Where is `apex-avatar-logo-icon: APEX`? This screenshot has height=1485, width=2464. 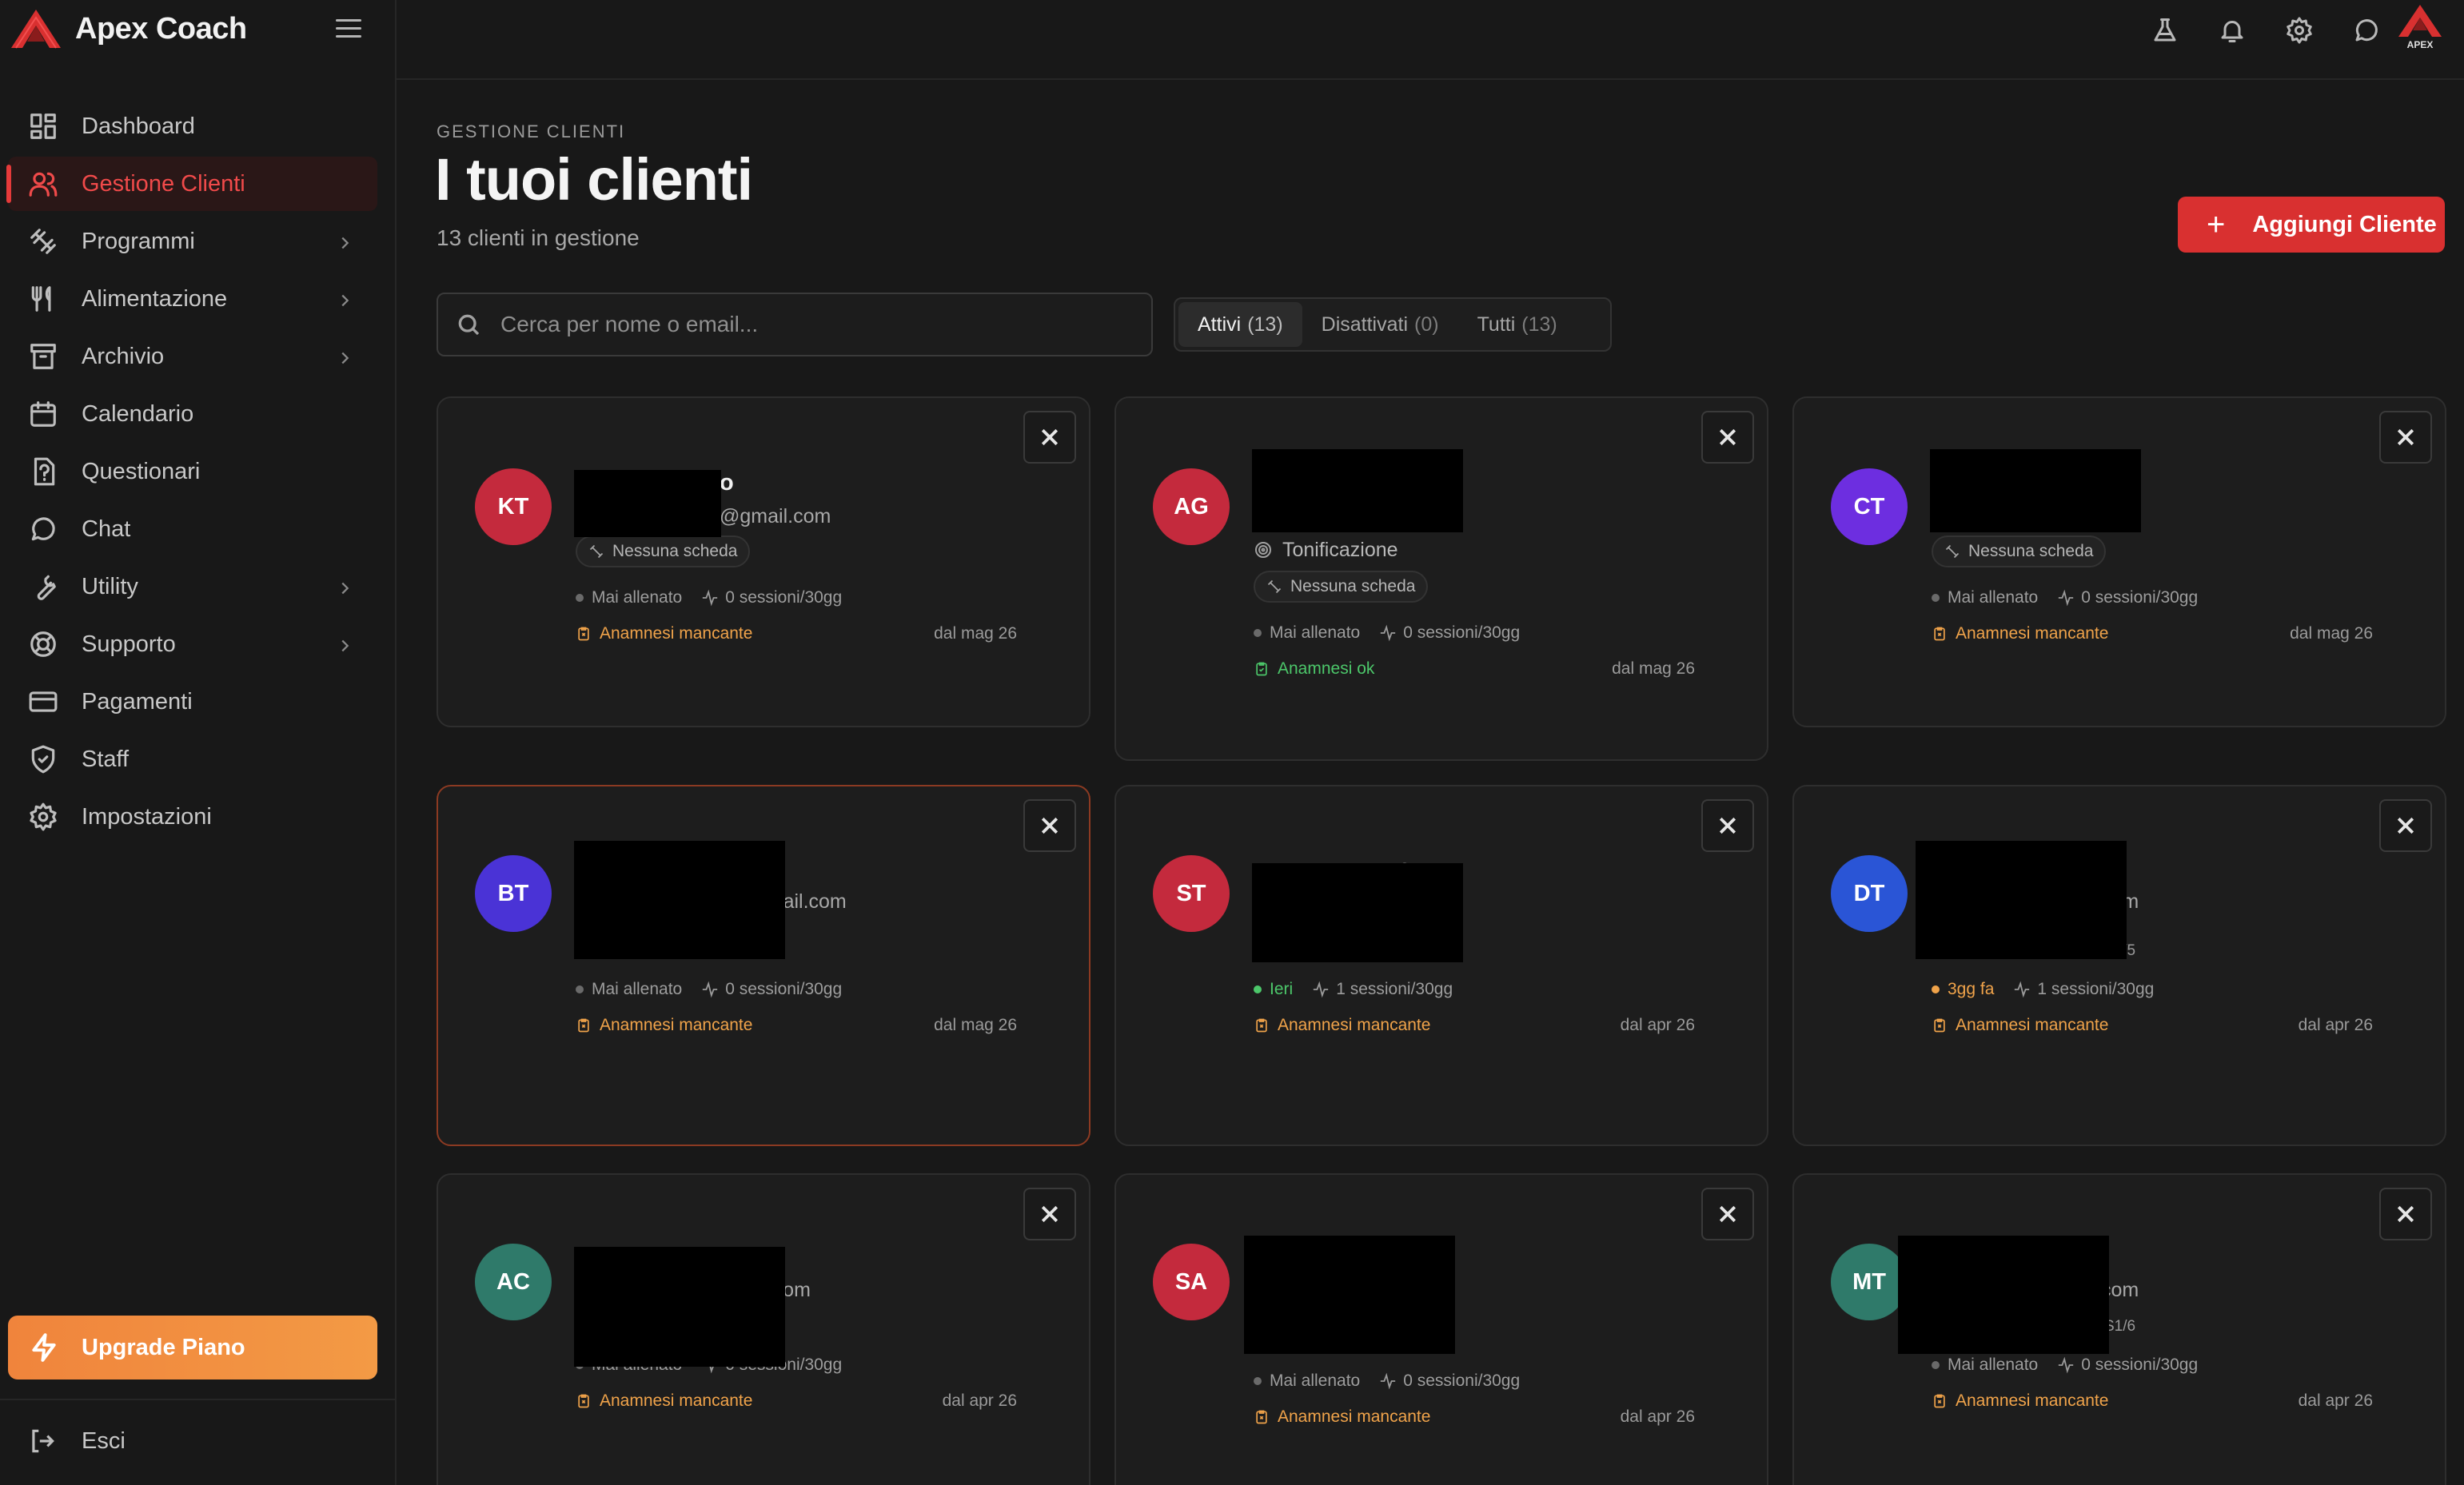 apex-avatar-logo-icon: APEX is located at coordinates (2420, 27).